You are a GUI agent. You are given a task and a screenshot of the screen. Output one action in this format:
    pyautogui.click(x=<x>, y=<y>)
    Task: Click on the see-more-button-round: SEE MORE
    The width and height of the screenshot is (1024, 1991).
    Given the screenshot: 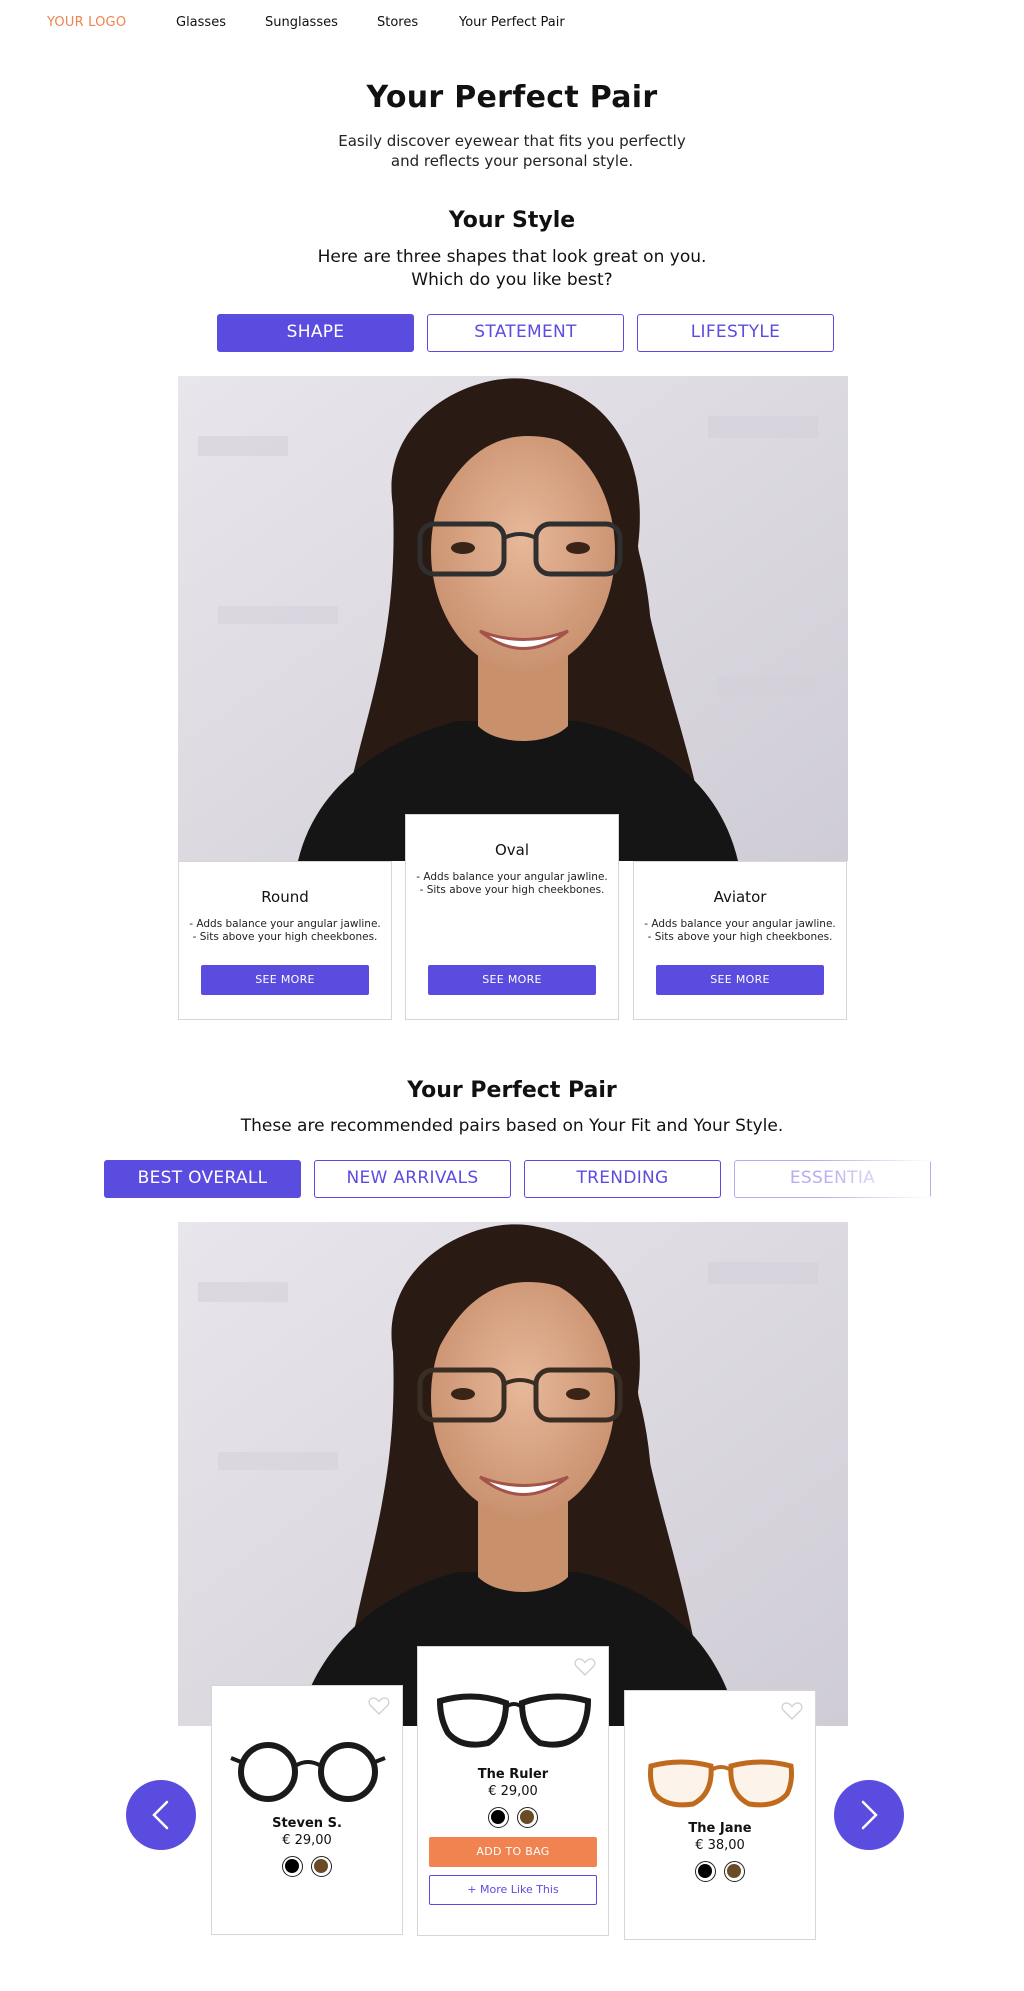 What is the action you would take?
    pyautogui.click(x=285, y=980)
    